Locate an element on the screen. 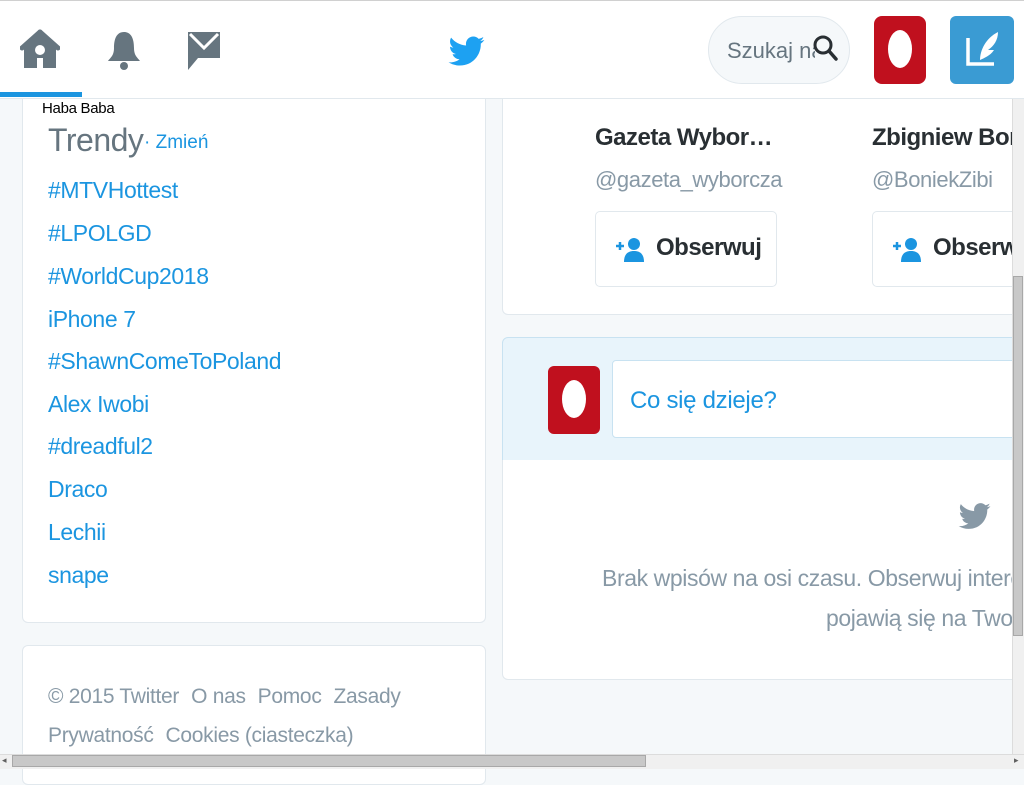  scroll-right-arrow-icon: ▸ is located at coordinates (1016, 760).